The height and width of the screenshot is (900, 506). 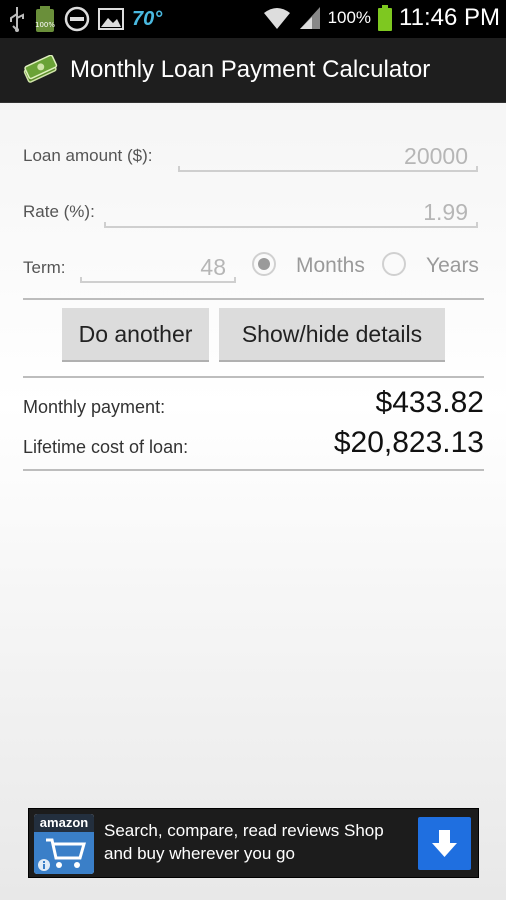 What do you see at coordinates (17, 19) in the screenshot?
I see `usb-icon` at bounding box center [17, 19].